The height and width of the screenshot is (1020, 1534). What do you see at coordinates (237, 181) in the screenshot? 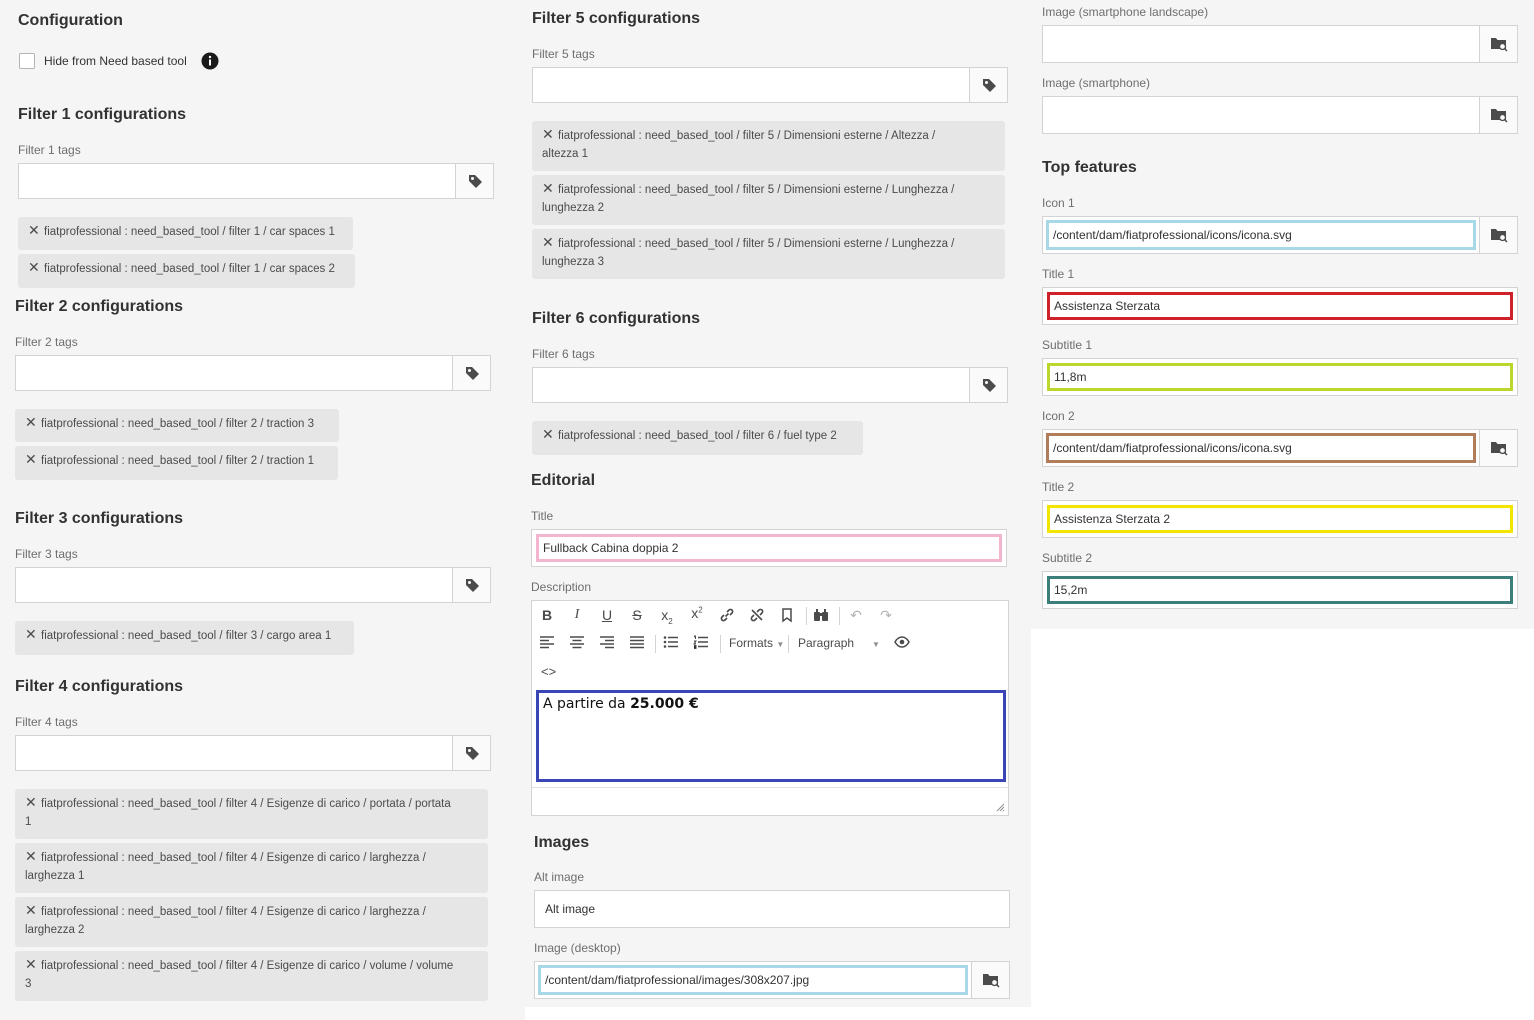
I see `filter1-tags-input` at bounding box center [237, 181].